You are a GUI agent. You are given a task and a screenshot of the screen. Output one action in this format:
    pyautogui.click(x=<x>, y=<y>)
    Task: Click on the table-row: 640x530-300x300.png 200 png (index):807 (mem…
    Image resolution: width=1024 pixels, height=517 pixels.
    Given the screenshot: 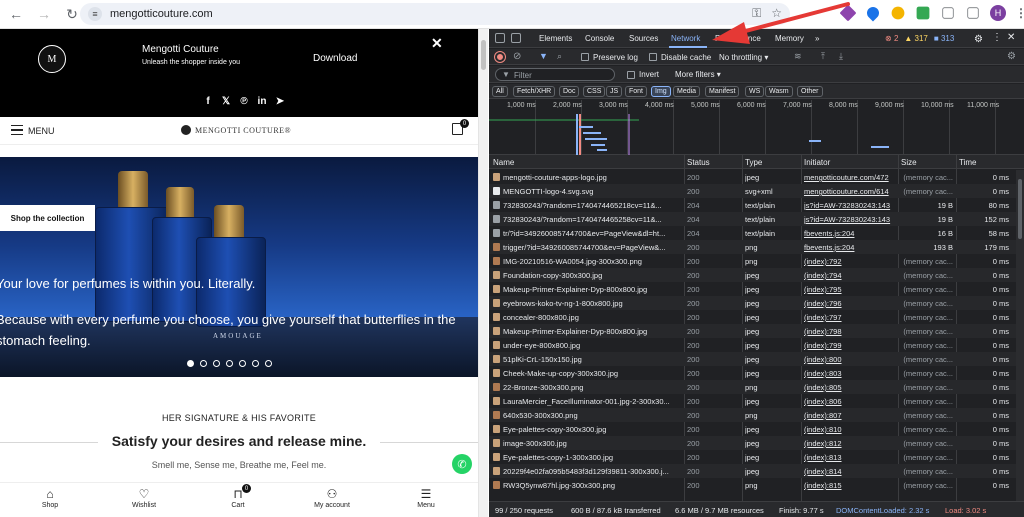 What is the action you would take?
    pyautogui.click(x=756, y=415)
    